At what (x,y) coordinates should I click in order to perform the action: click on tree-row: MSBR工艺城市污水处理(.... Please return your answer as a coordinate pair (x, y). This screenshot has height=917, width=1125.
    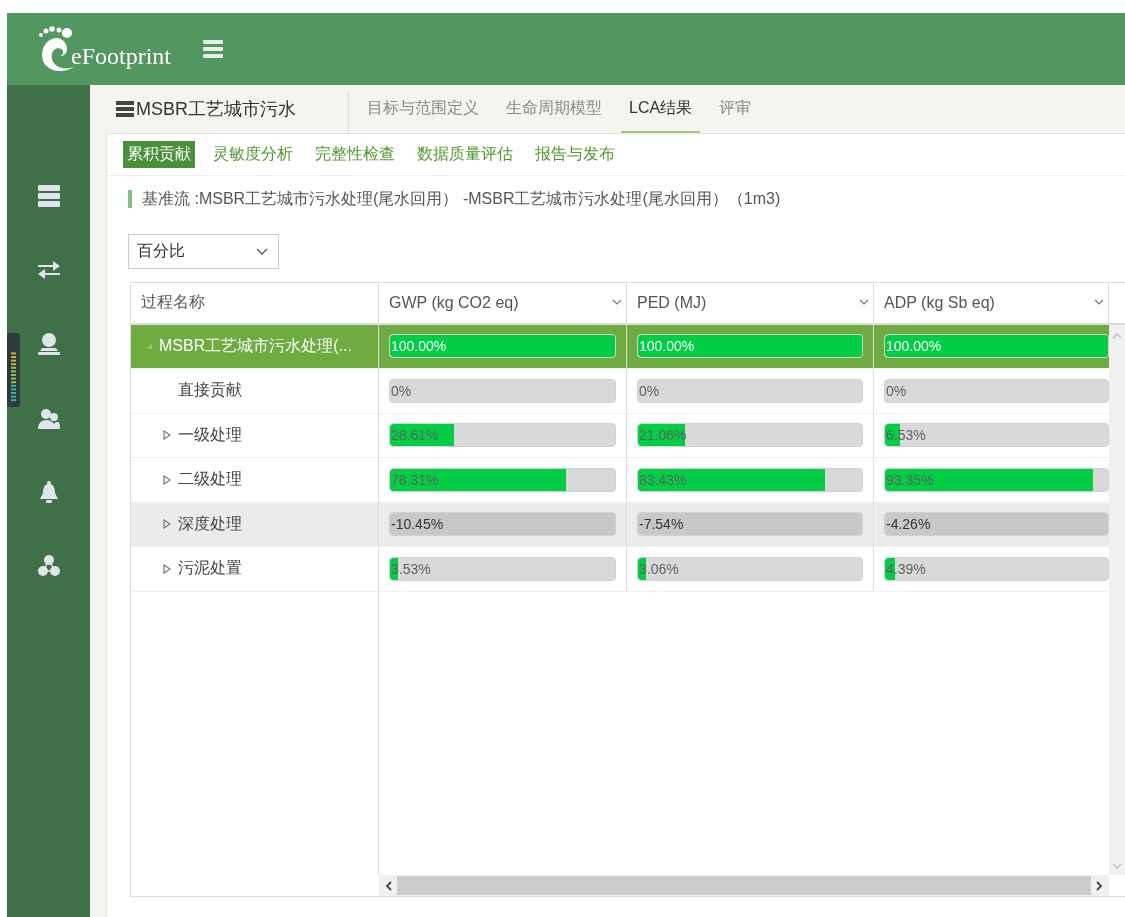
    Looking at the image, I should click on (254, 347).